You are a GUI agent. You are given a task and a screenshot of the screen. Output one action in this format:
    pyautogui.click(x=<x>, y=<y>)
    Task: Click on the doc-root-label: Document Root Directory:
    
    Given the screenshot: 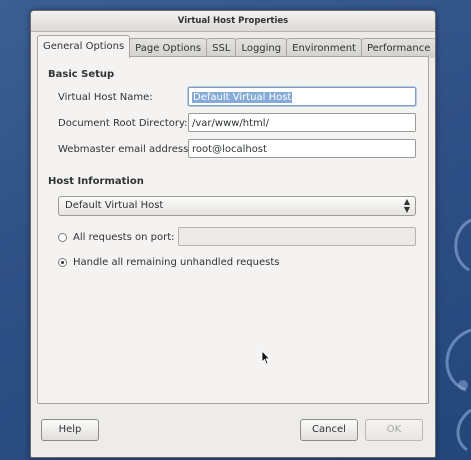 What is the action you would take?
    pyautogui.click(x=123, y=123)
    